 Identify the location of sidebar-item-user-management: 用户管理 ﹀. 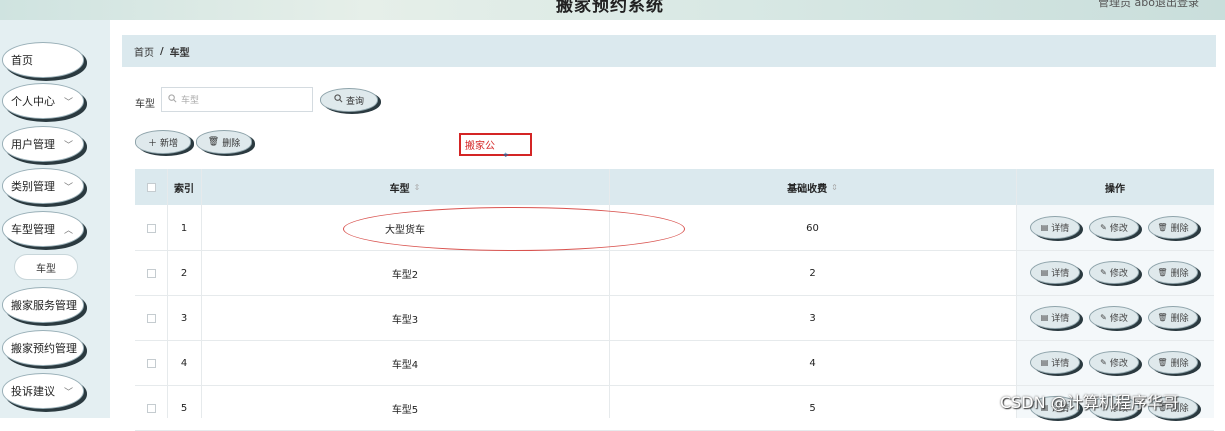
(43, 144).